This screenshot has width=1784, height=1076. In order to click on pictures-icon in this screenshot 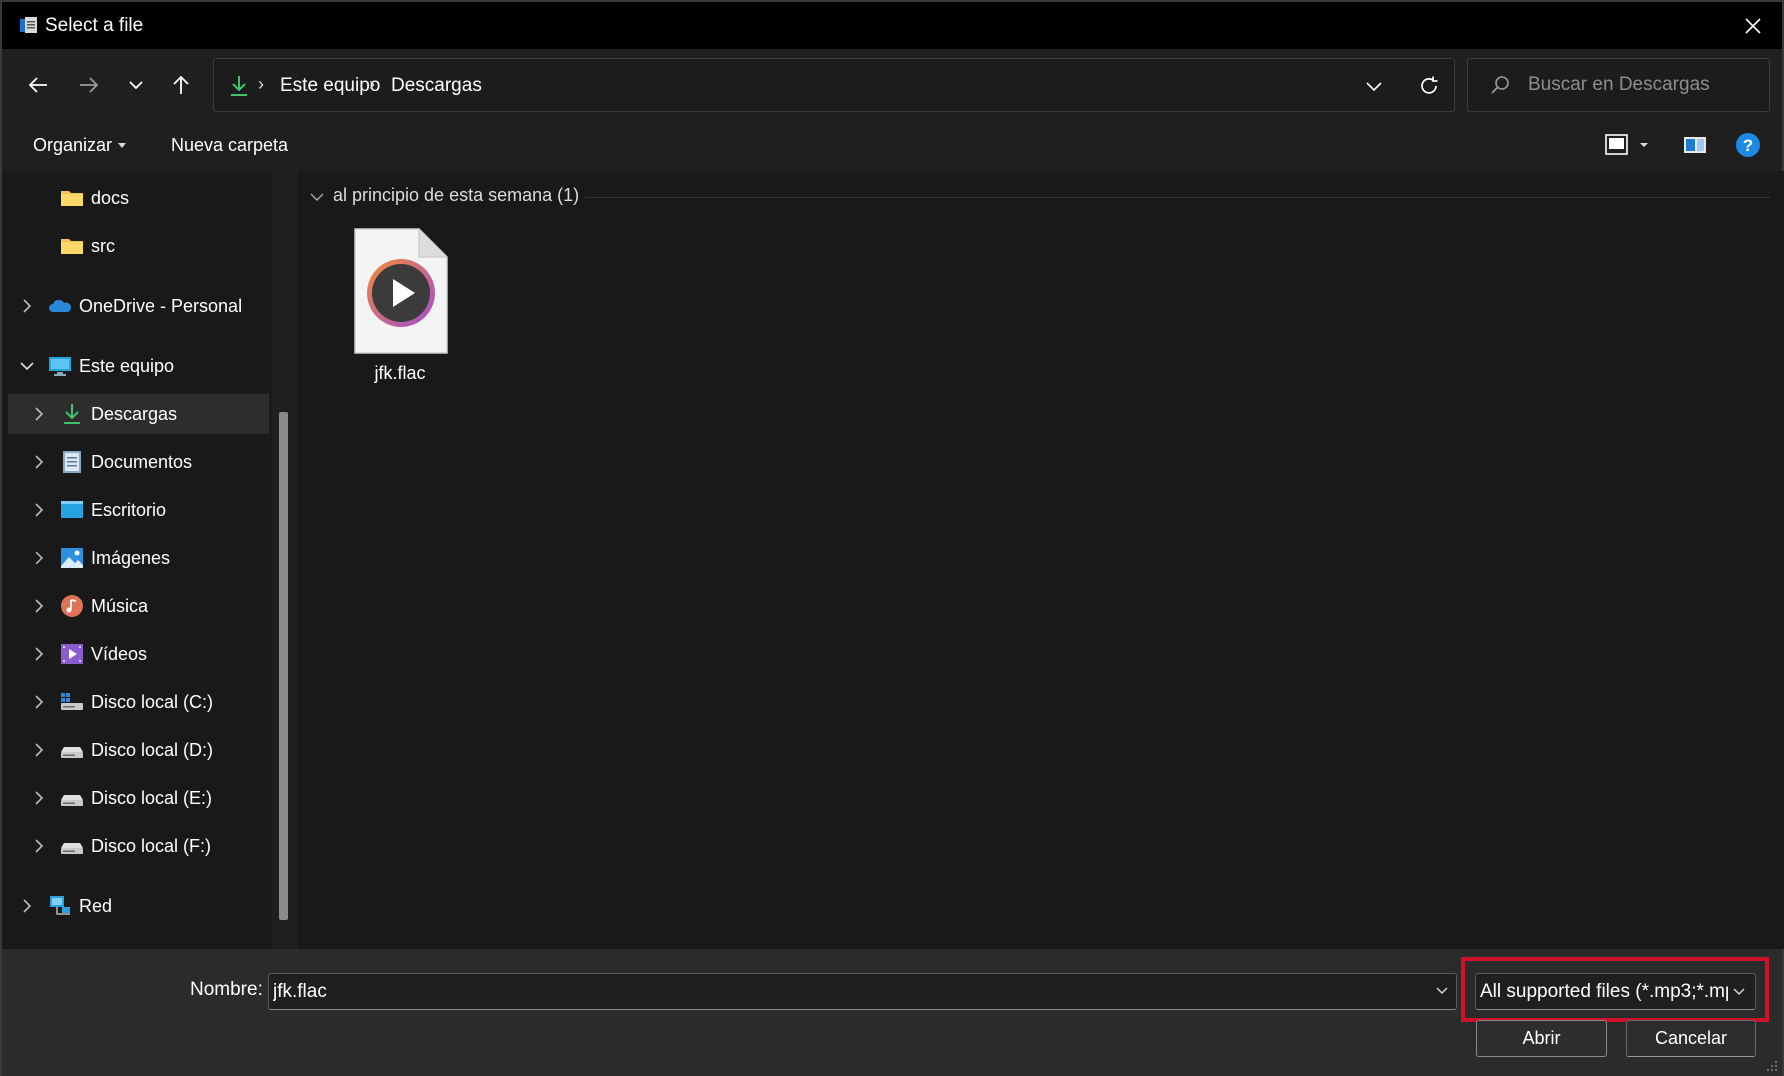, I will do `click(72, 558)`.